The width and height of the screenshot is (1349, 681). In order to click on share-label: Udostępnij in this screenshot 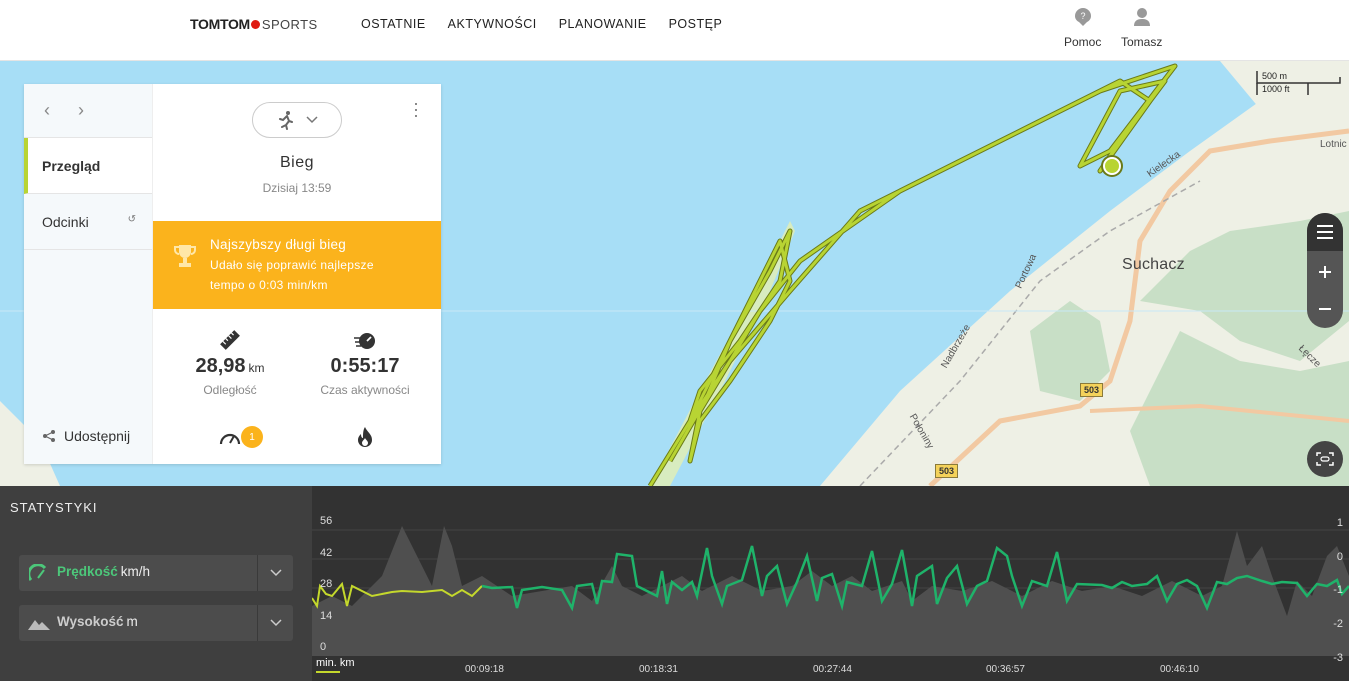, I will do `click(97, 436)`.